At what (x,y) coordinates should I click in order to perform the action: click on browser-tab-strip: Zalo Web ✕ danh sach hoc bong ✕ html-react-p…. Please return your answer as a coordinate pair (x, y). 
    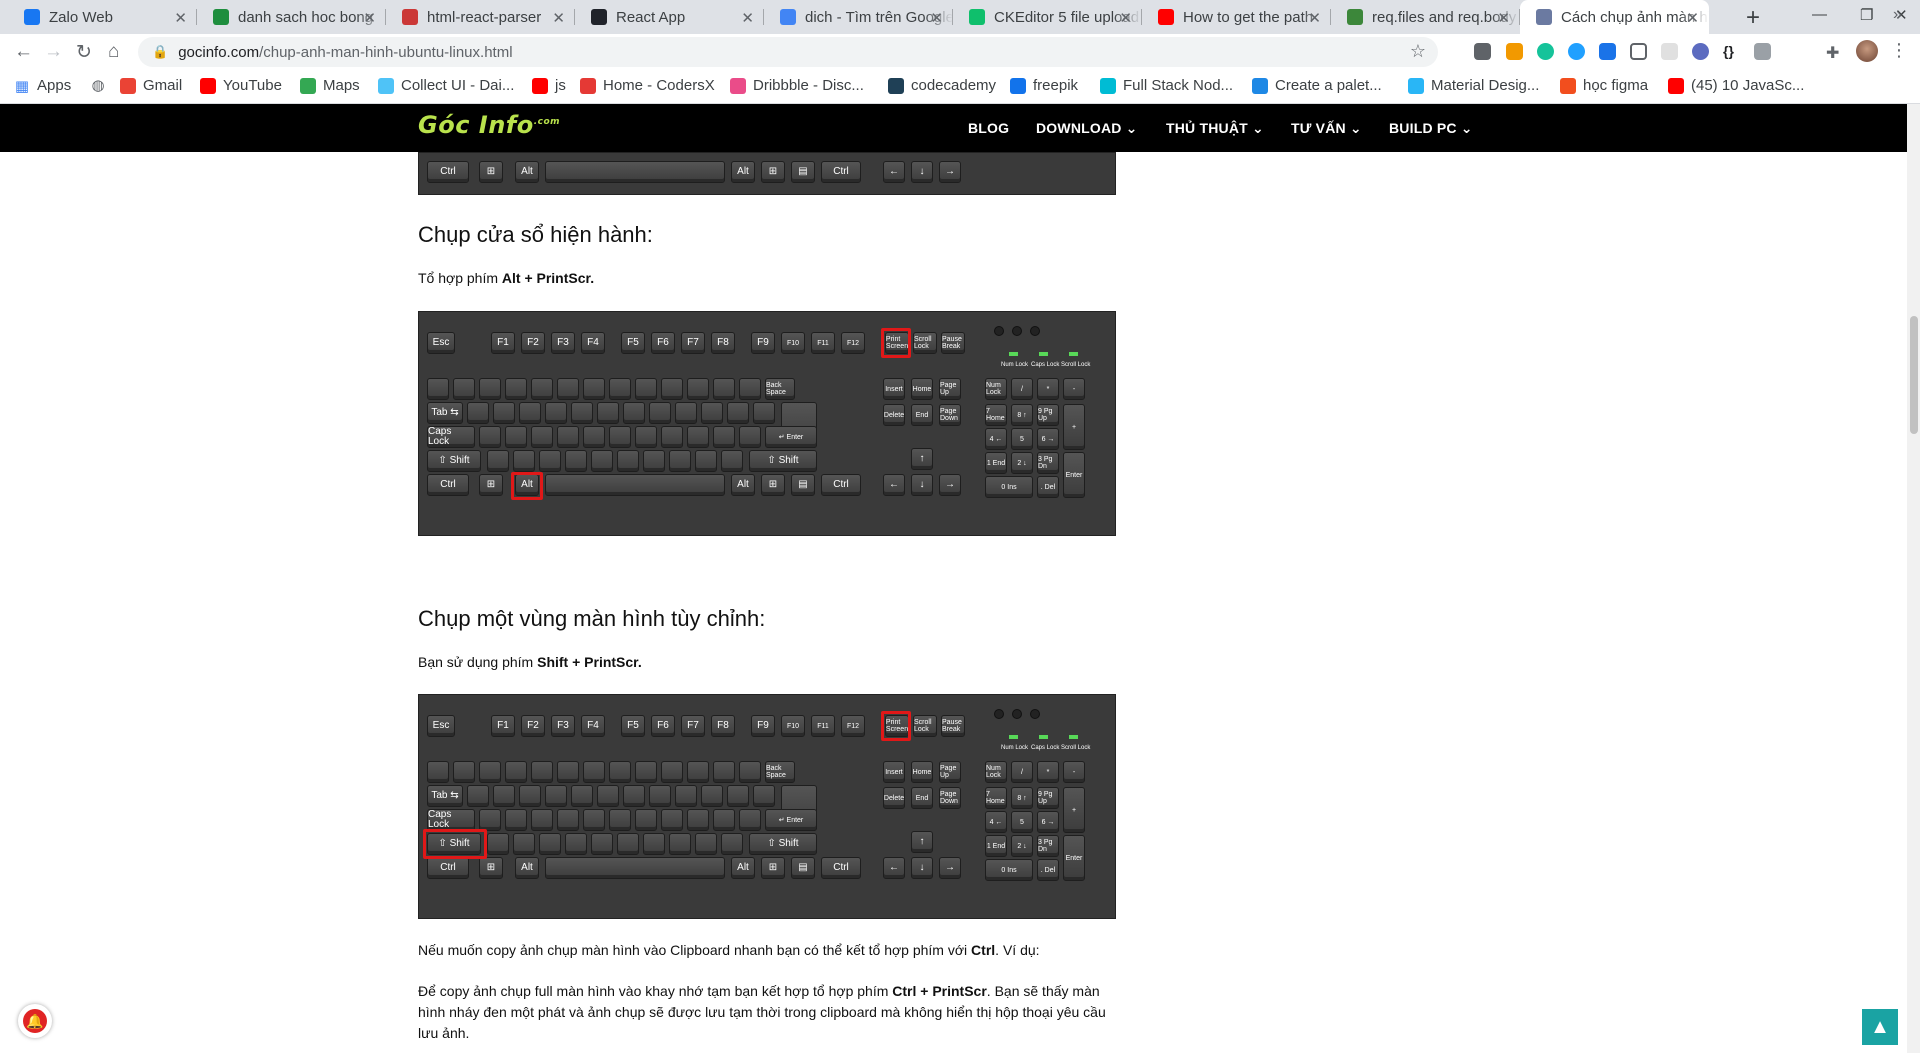
    Looking at the image, I should click on (960, 17).